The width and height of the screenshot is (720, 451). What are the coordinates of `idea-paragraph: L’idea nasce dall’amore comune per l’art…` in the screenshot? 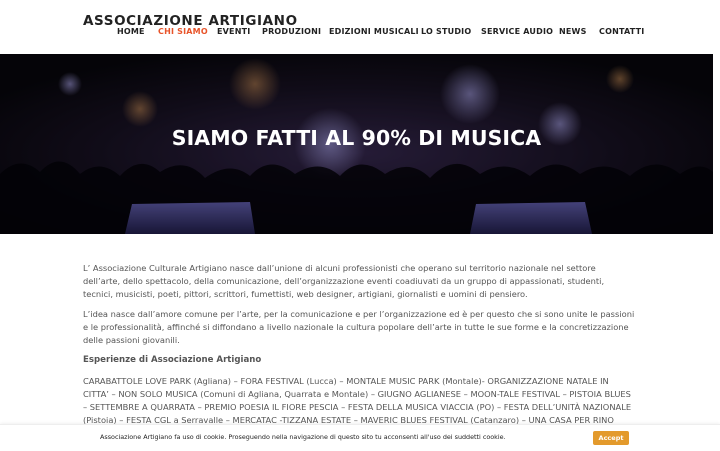 It's located at (359, 327).